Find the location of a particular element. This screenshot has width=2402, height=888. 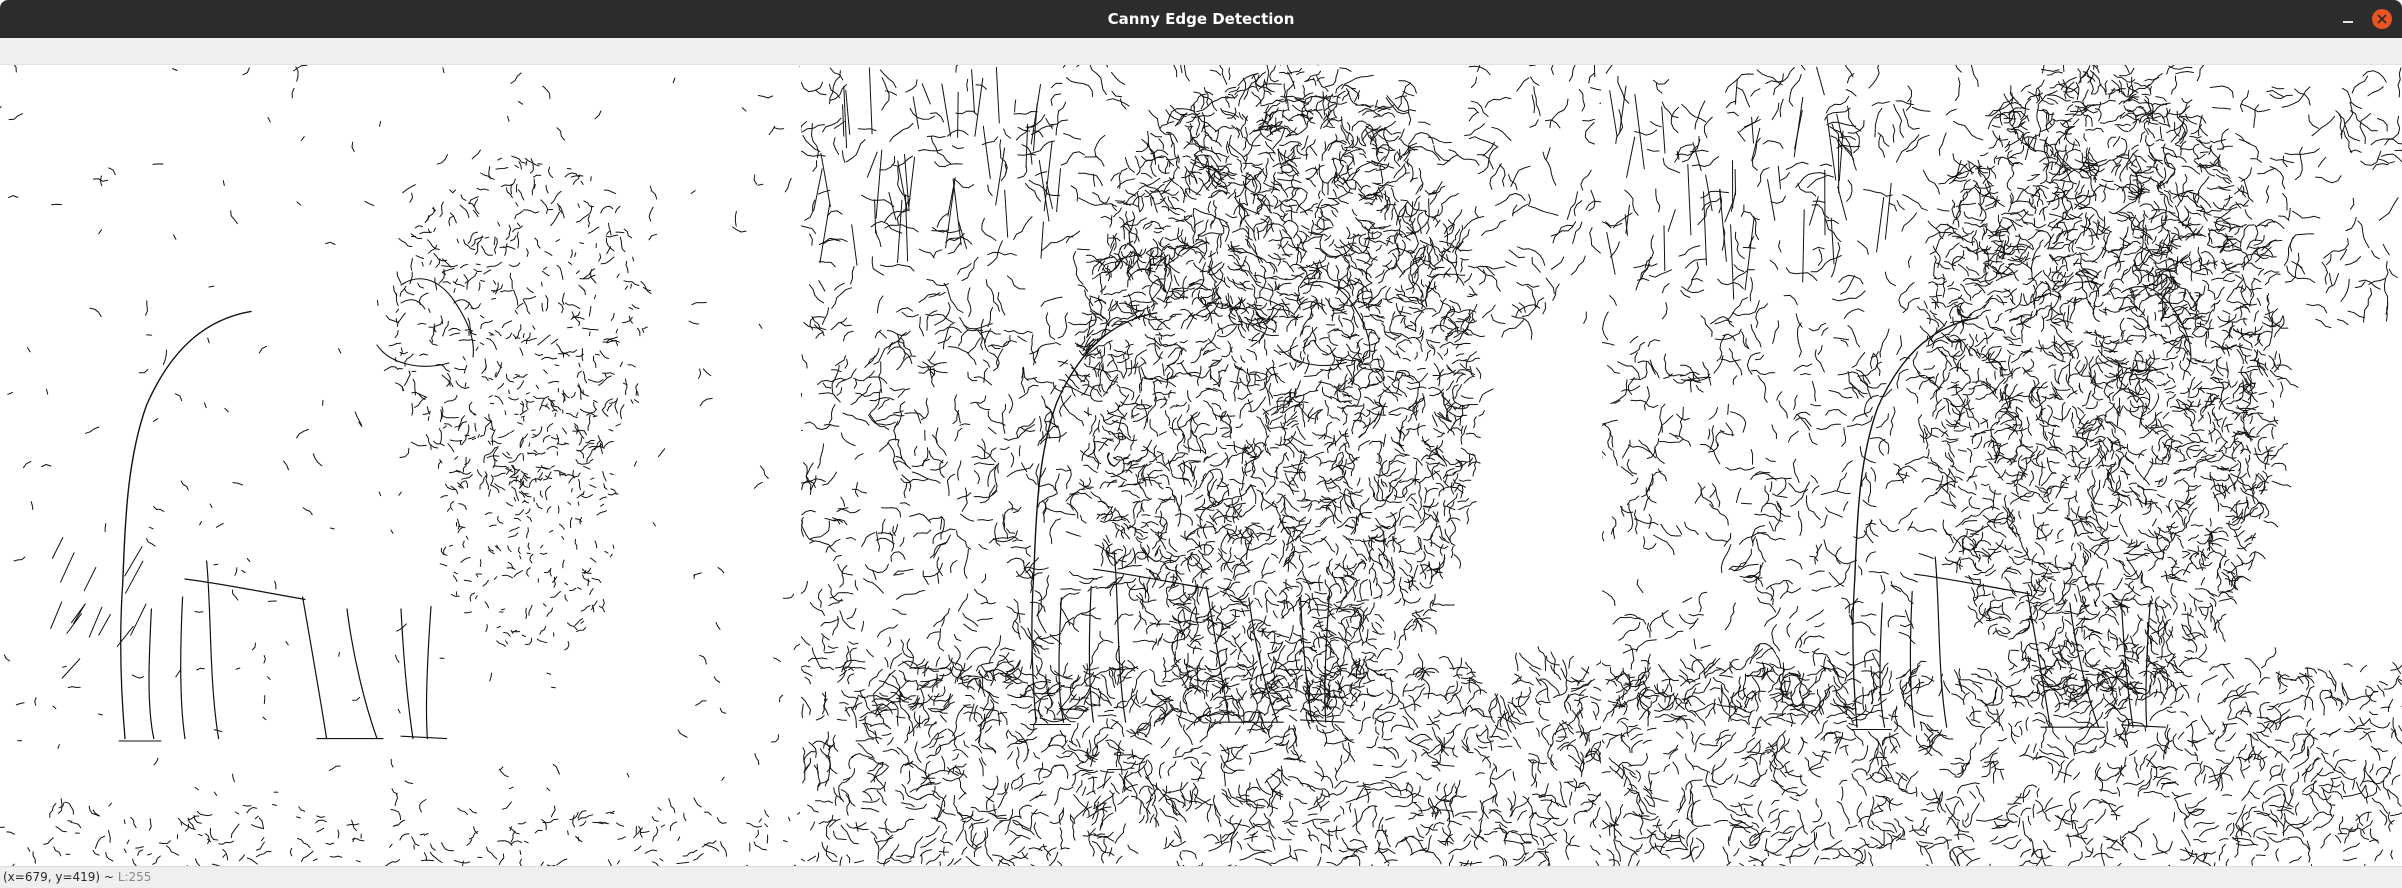

title-bar: Canny Edge Detection is located at coordinates (1201, 19).